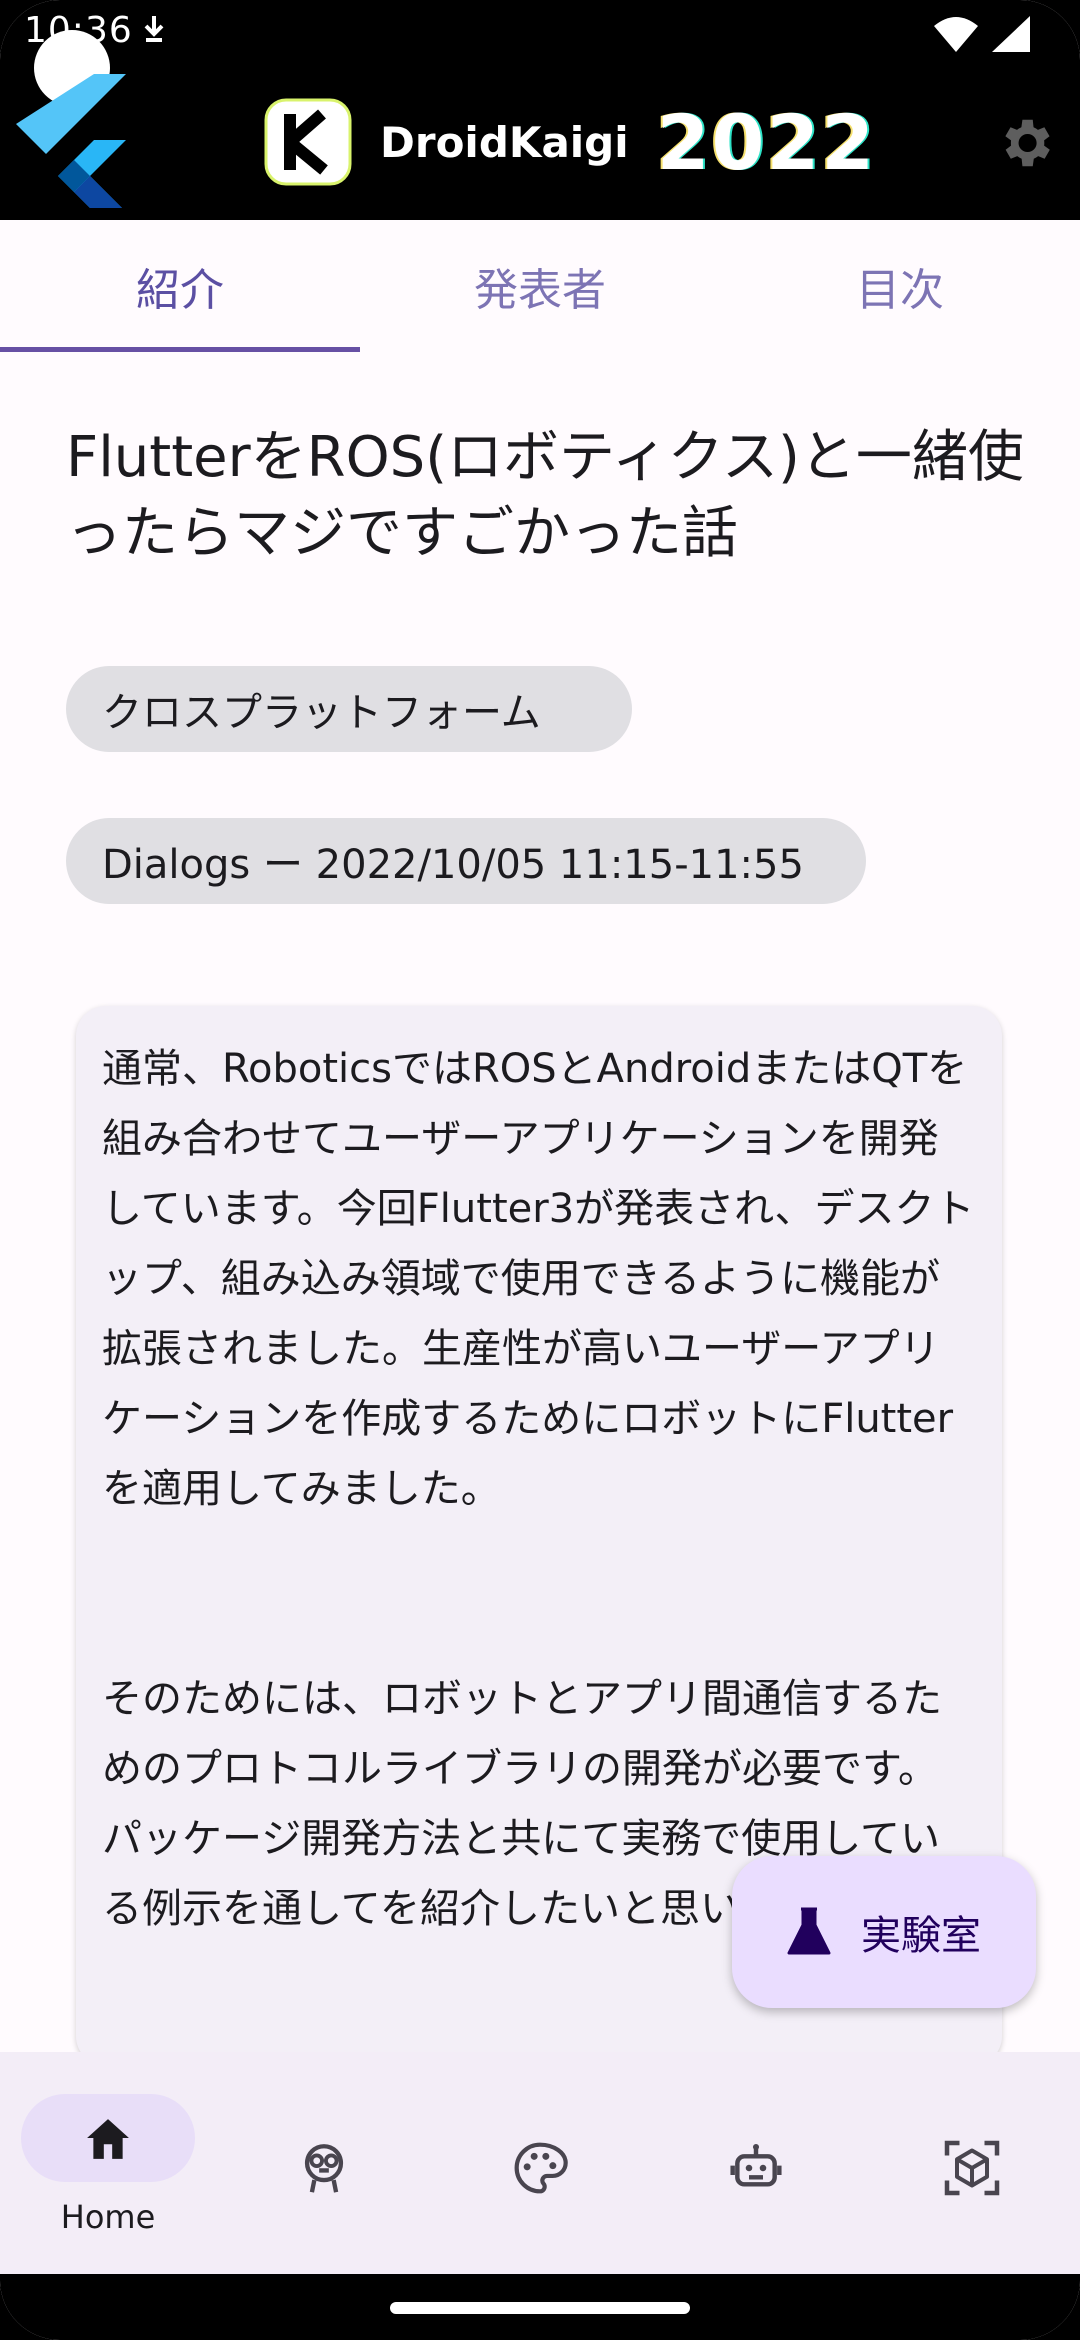 This screenshot has width=1080, height=2340. I want to click on nav-ar, so click(972, 2163).